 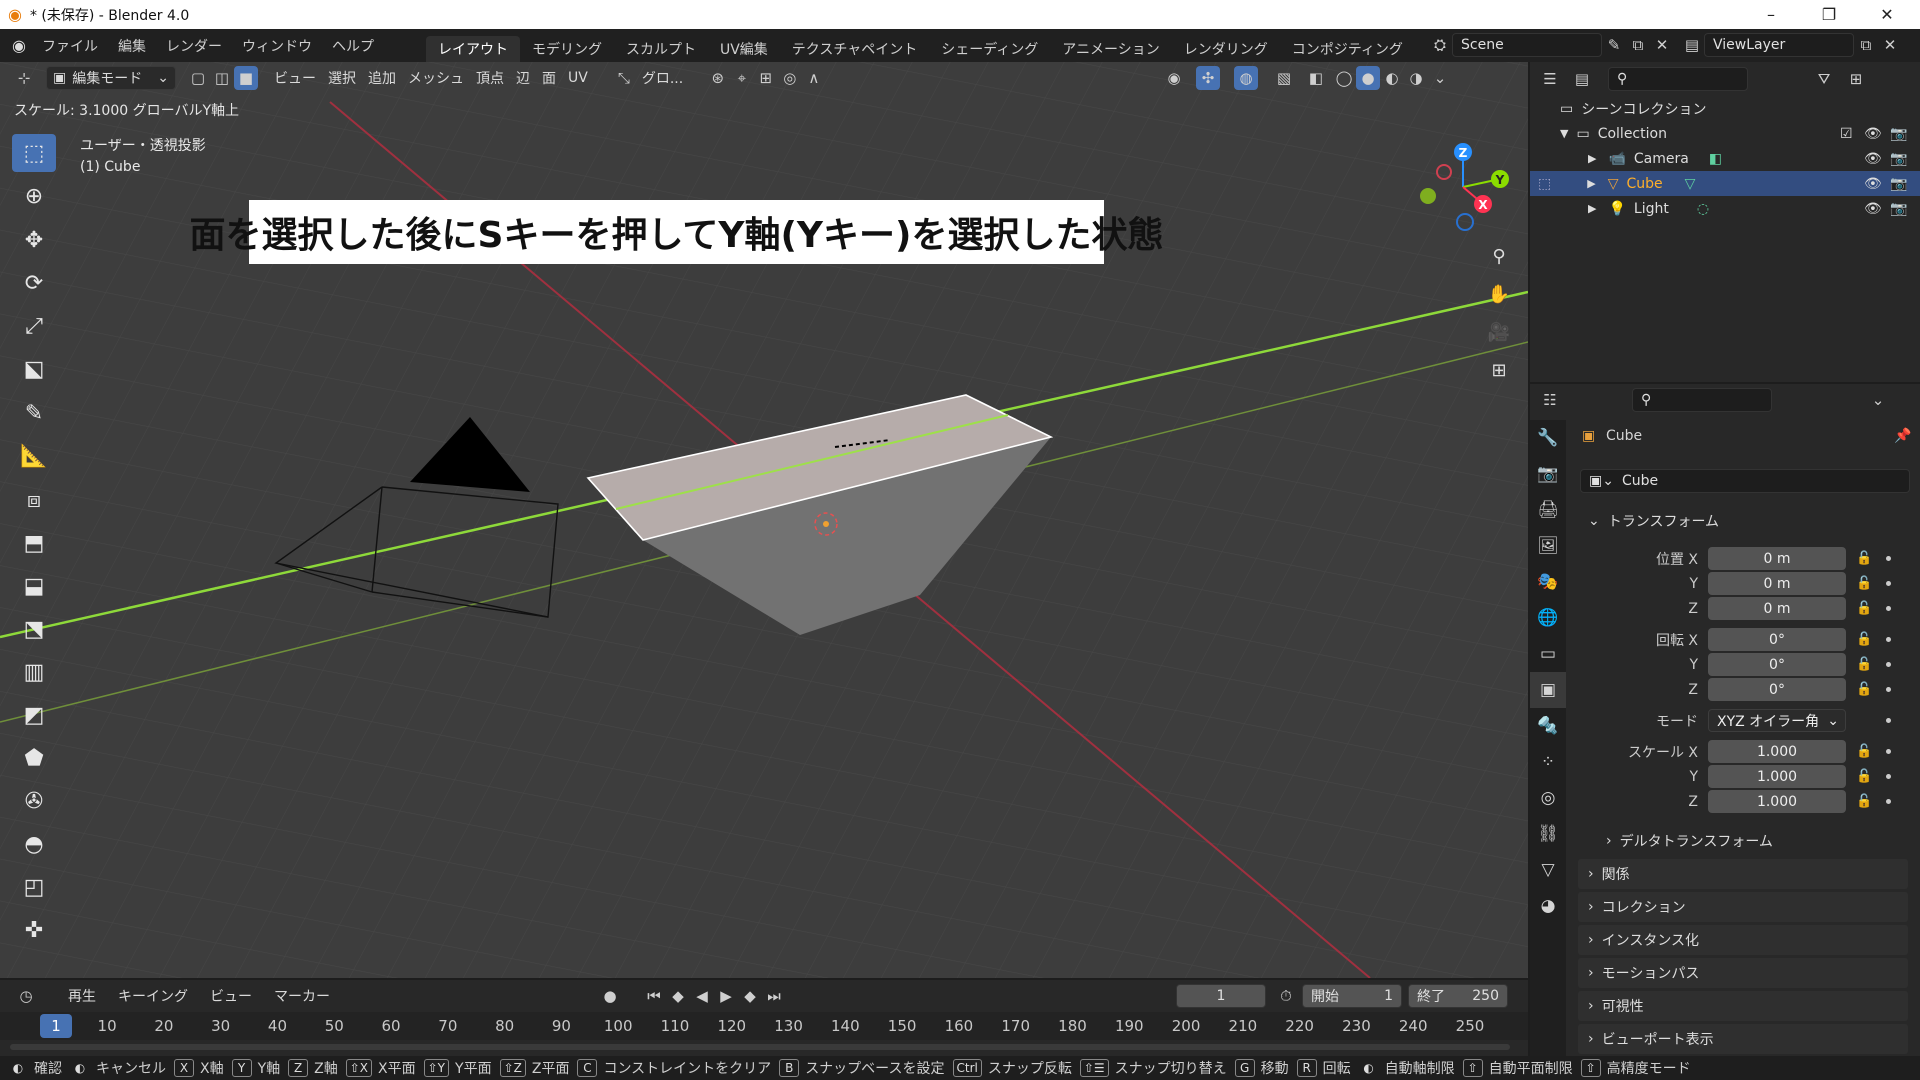 What do you see at coordinates (34, 240) in the screenshot?
I see `move-tool: ✥` at bounding box center [34, 240].